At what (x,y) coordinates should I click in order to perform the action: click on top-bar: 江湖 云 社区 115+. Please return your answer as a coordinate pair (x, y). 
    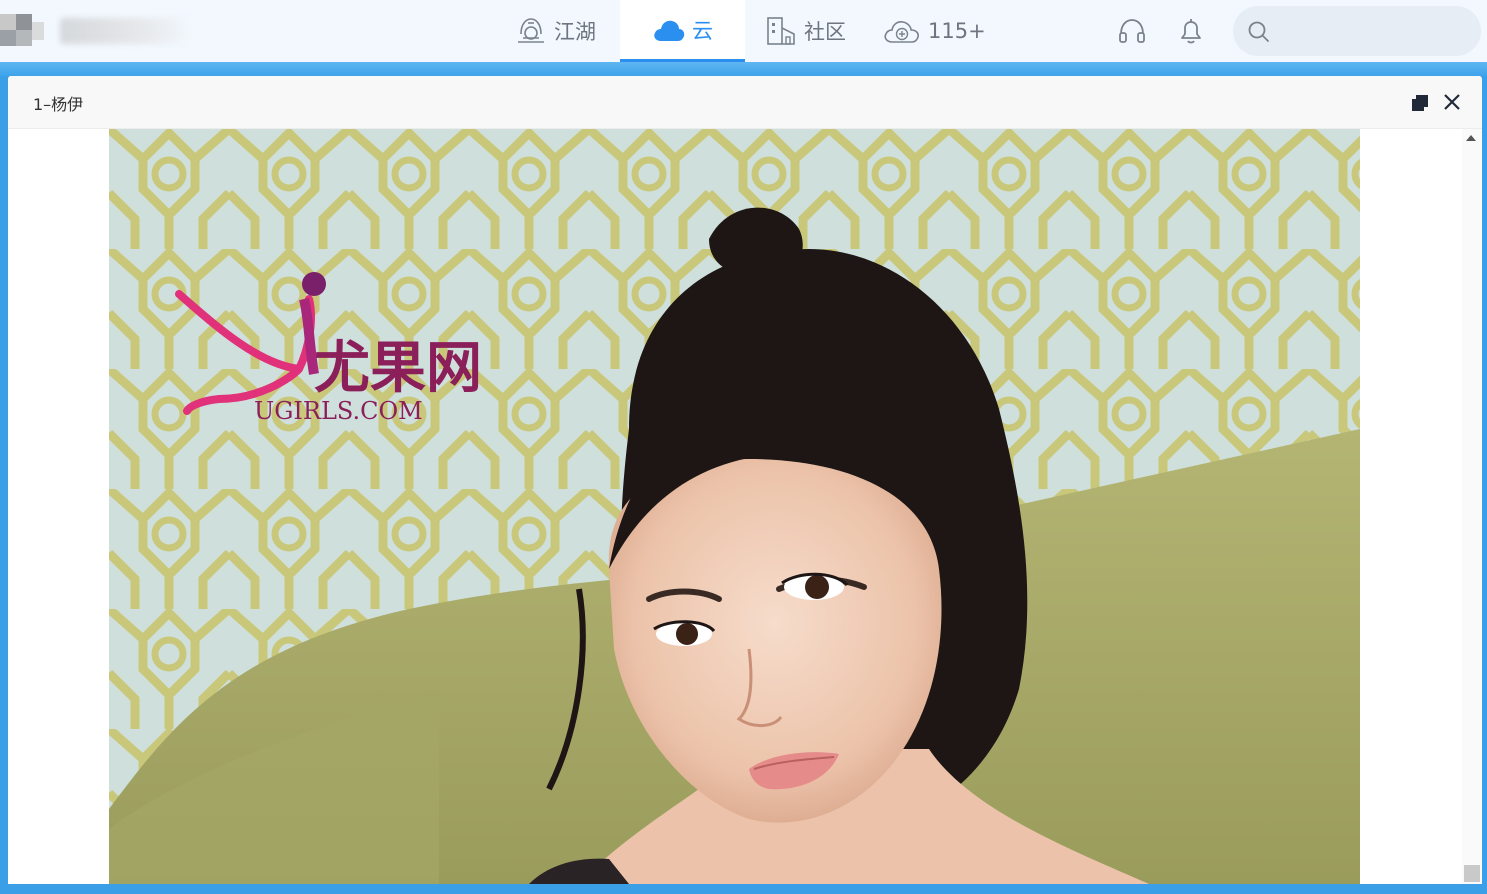
    Looking at the image, I should click on (743, 31).